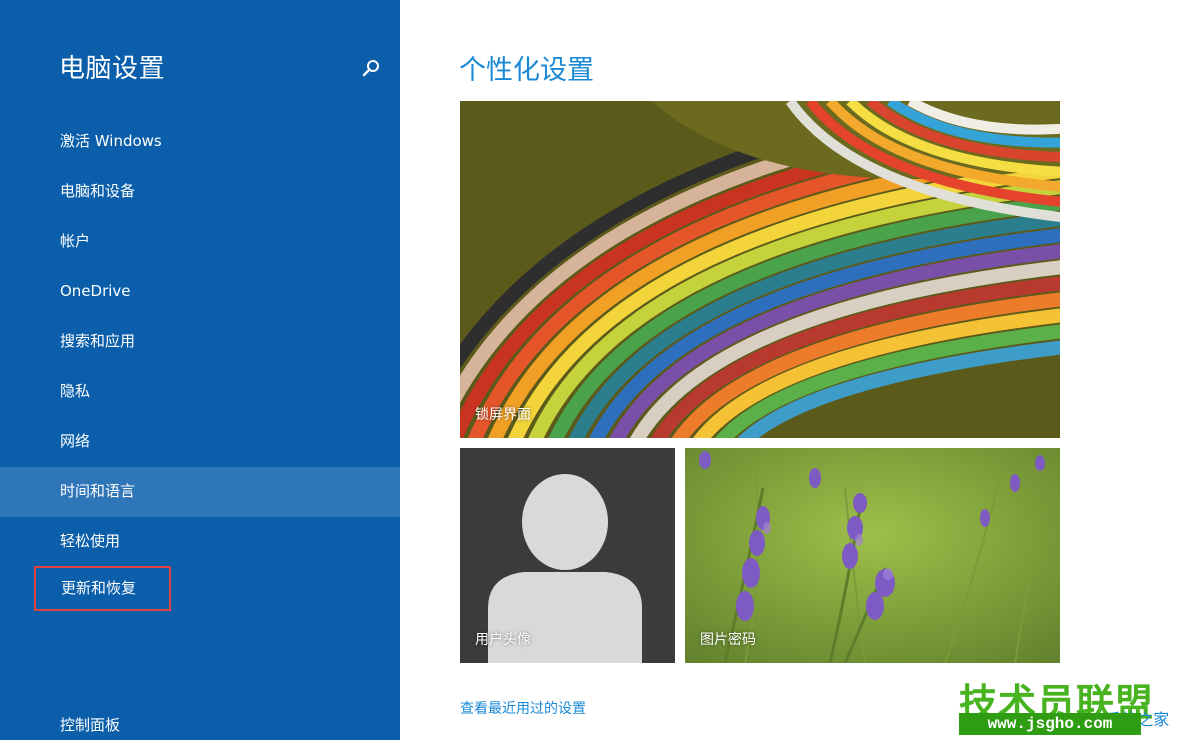 The image size is (1186, 740). What do you see at coordinates (526, 70) in the screenshot?
I see `page-title: 个性化设置` at bounding box center [526, 70].